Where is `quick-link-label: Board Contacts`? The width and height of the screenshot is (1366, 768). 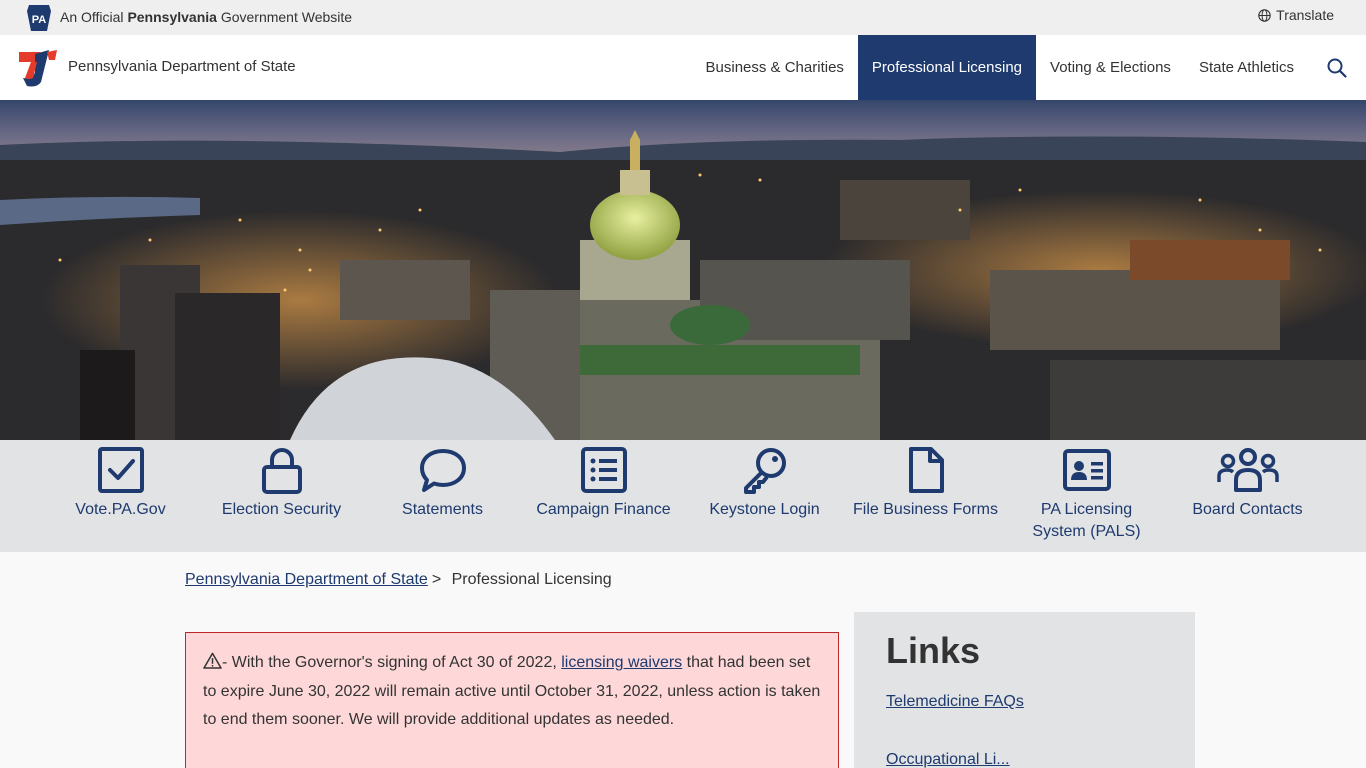
quick-link-label: Board Contacts is located at coordinates (1247, 509).